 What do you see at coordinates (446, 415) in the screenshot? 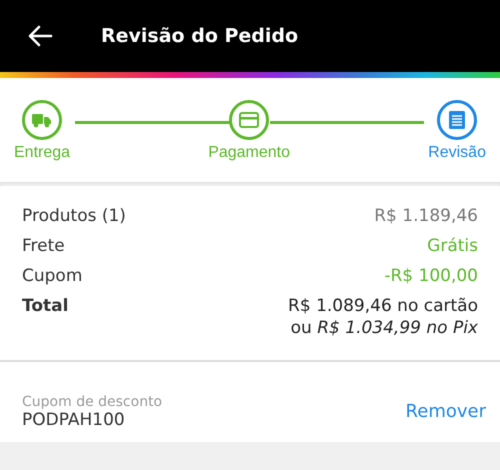
I see `remove-button: Remover` at bounding box center [446, 415].